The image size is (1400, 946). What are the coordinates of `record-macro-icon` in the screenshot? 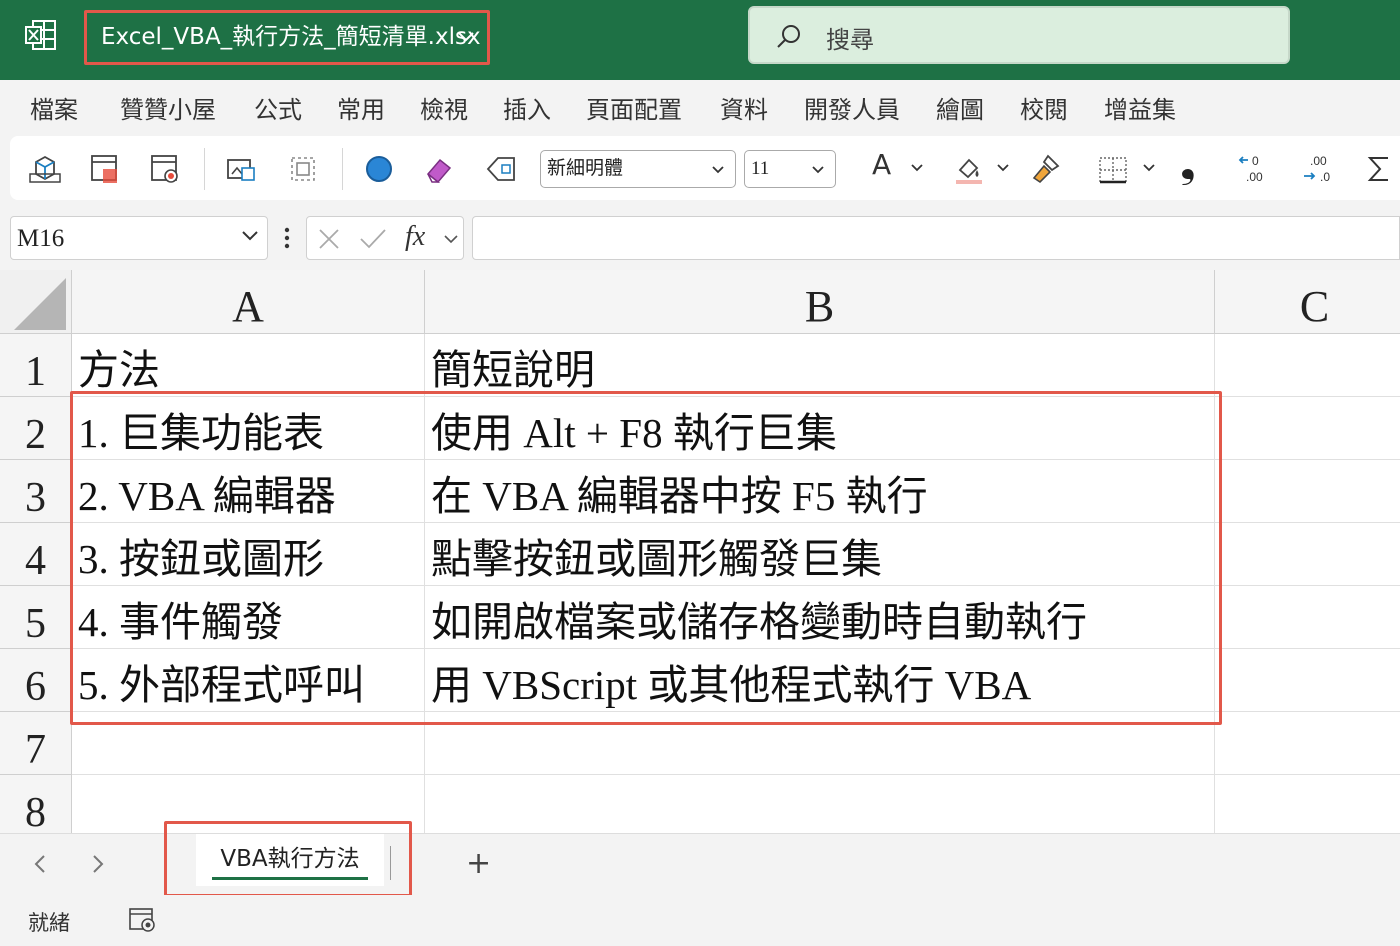 It's located at (105, 169).